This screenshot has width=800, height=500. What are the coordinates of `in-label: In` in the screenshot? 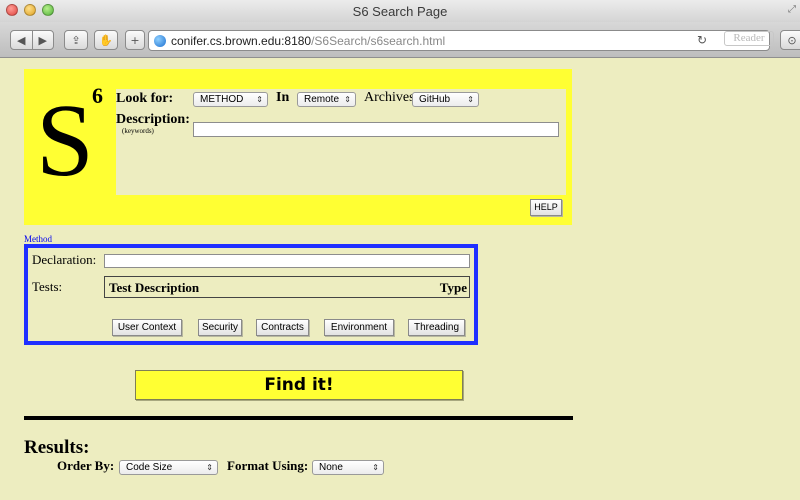 It's located at (283, 97).